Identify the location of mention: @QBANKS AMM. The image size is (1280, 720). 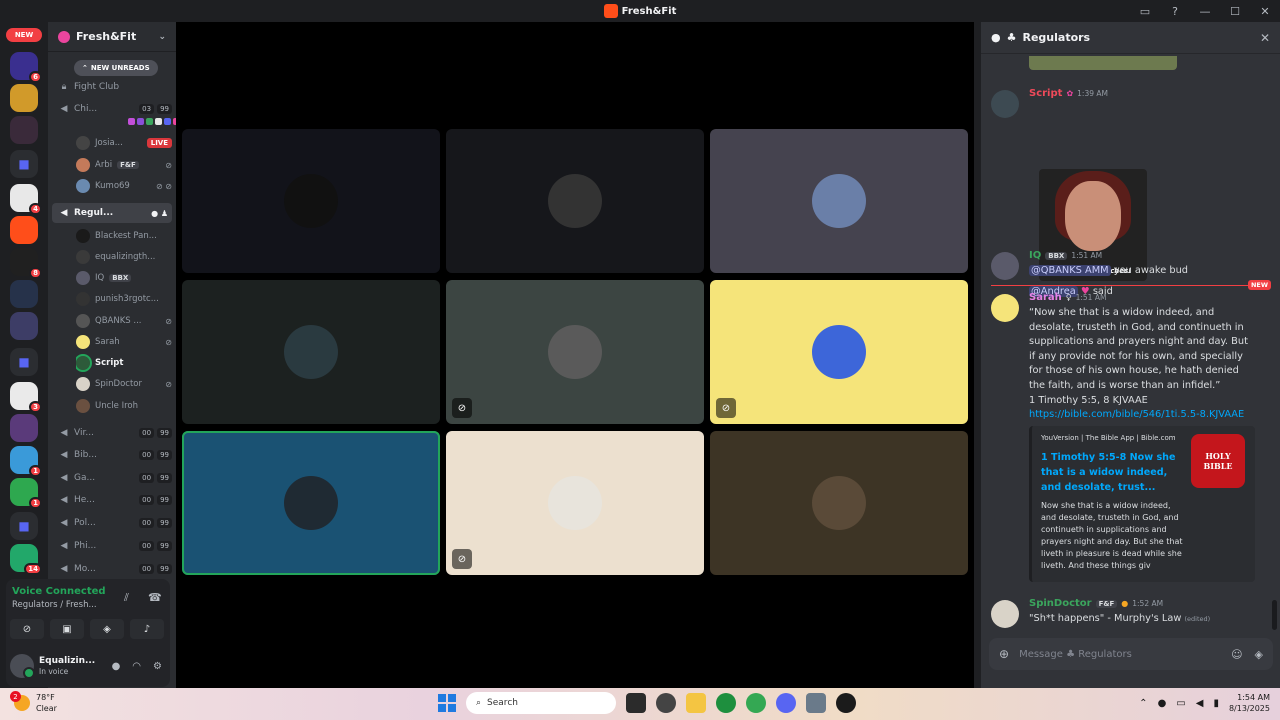
(1070, 270).